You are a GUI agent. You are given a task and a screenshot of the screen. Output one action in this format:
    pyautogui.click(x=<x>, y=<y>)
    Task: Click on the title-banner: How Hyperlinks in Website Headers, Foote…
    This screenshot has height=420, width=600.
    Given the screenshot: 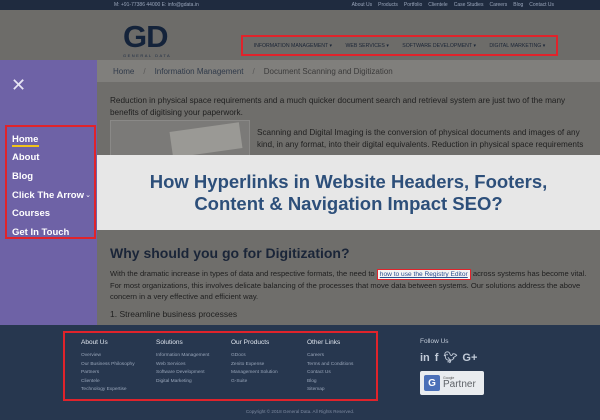 What is the action you would take?
    pyautogui.click(x=348, y=192)
    